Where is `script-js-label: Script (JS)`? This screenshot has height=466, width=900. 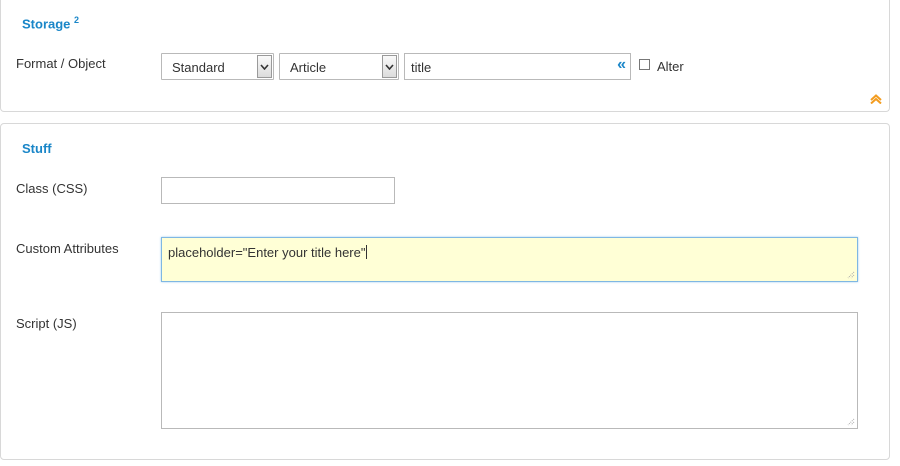 script-js-label: Script (JS) is located at coordinates (46, 323).